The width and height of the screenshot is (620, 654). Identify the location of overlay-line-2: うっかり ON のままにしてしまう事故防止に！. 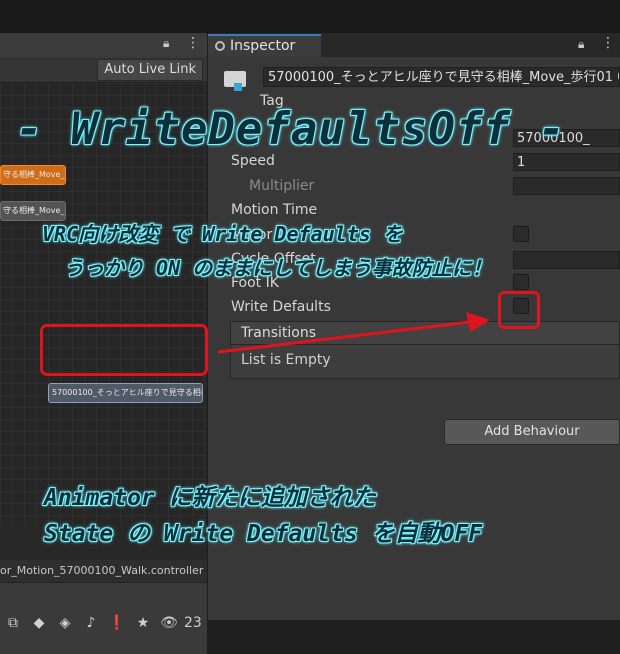
(278, 268).